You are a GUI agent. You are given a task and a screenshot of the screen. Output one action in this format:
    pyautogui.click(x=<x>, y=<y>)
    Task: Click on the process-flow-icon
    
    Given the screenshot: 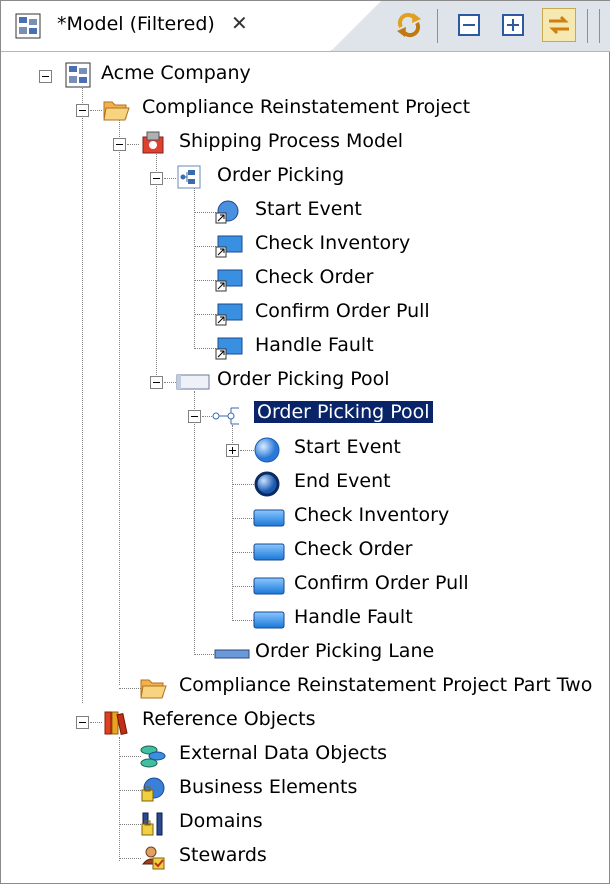 What is the action you would take?
    pyautogui.click(x=225, y=416)
    